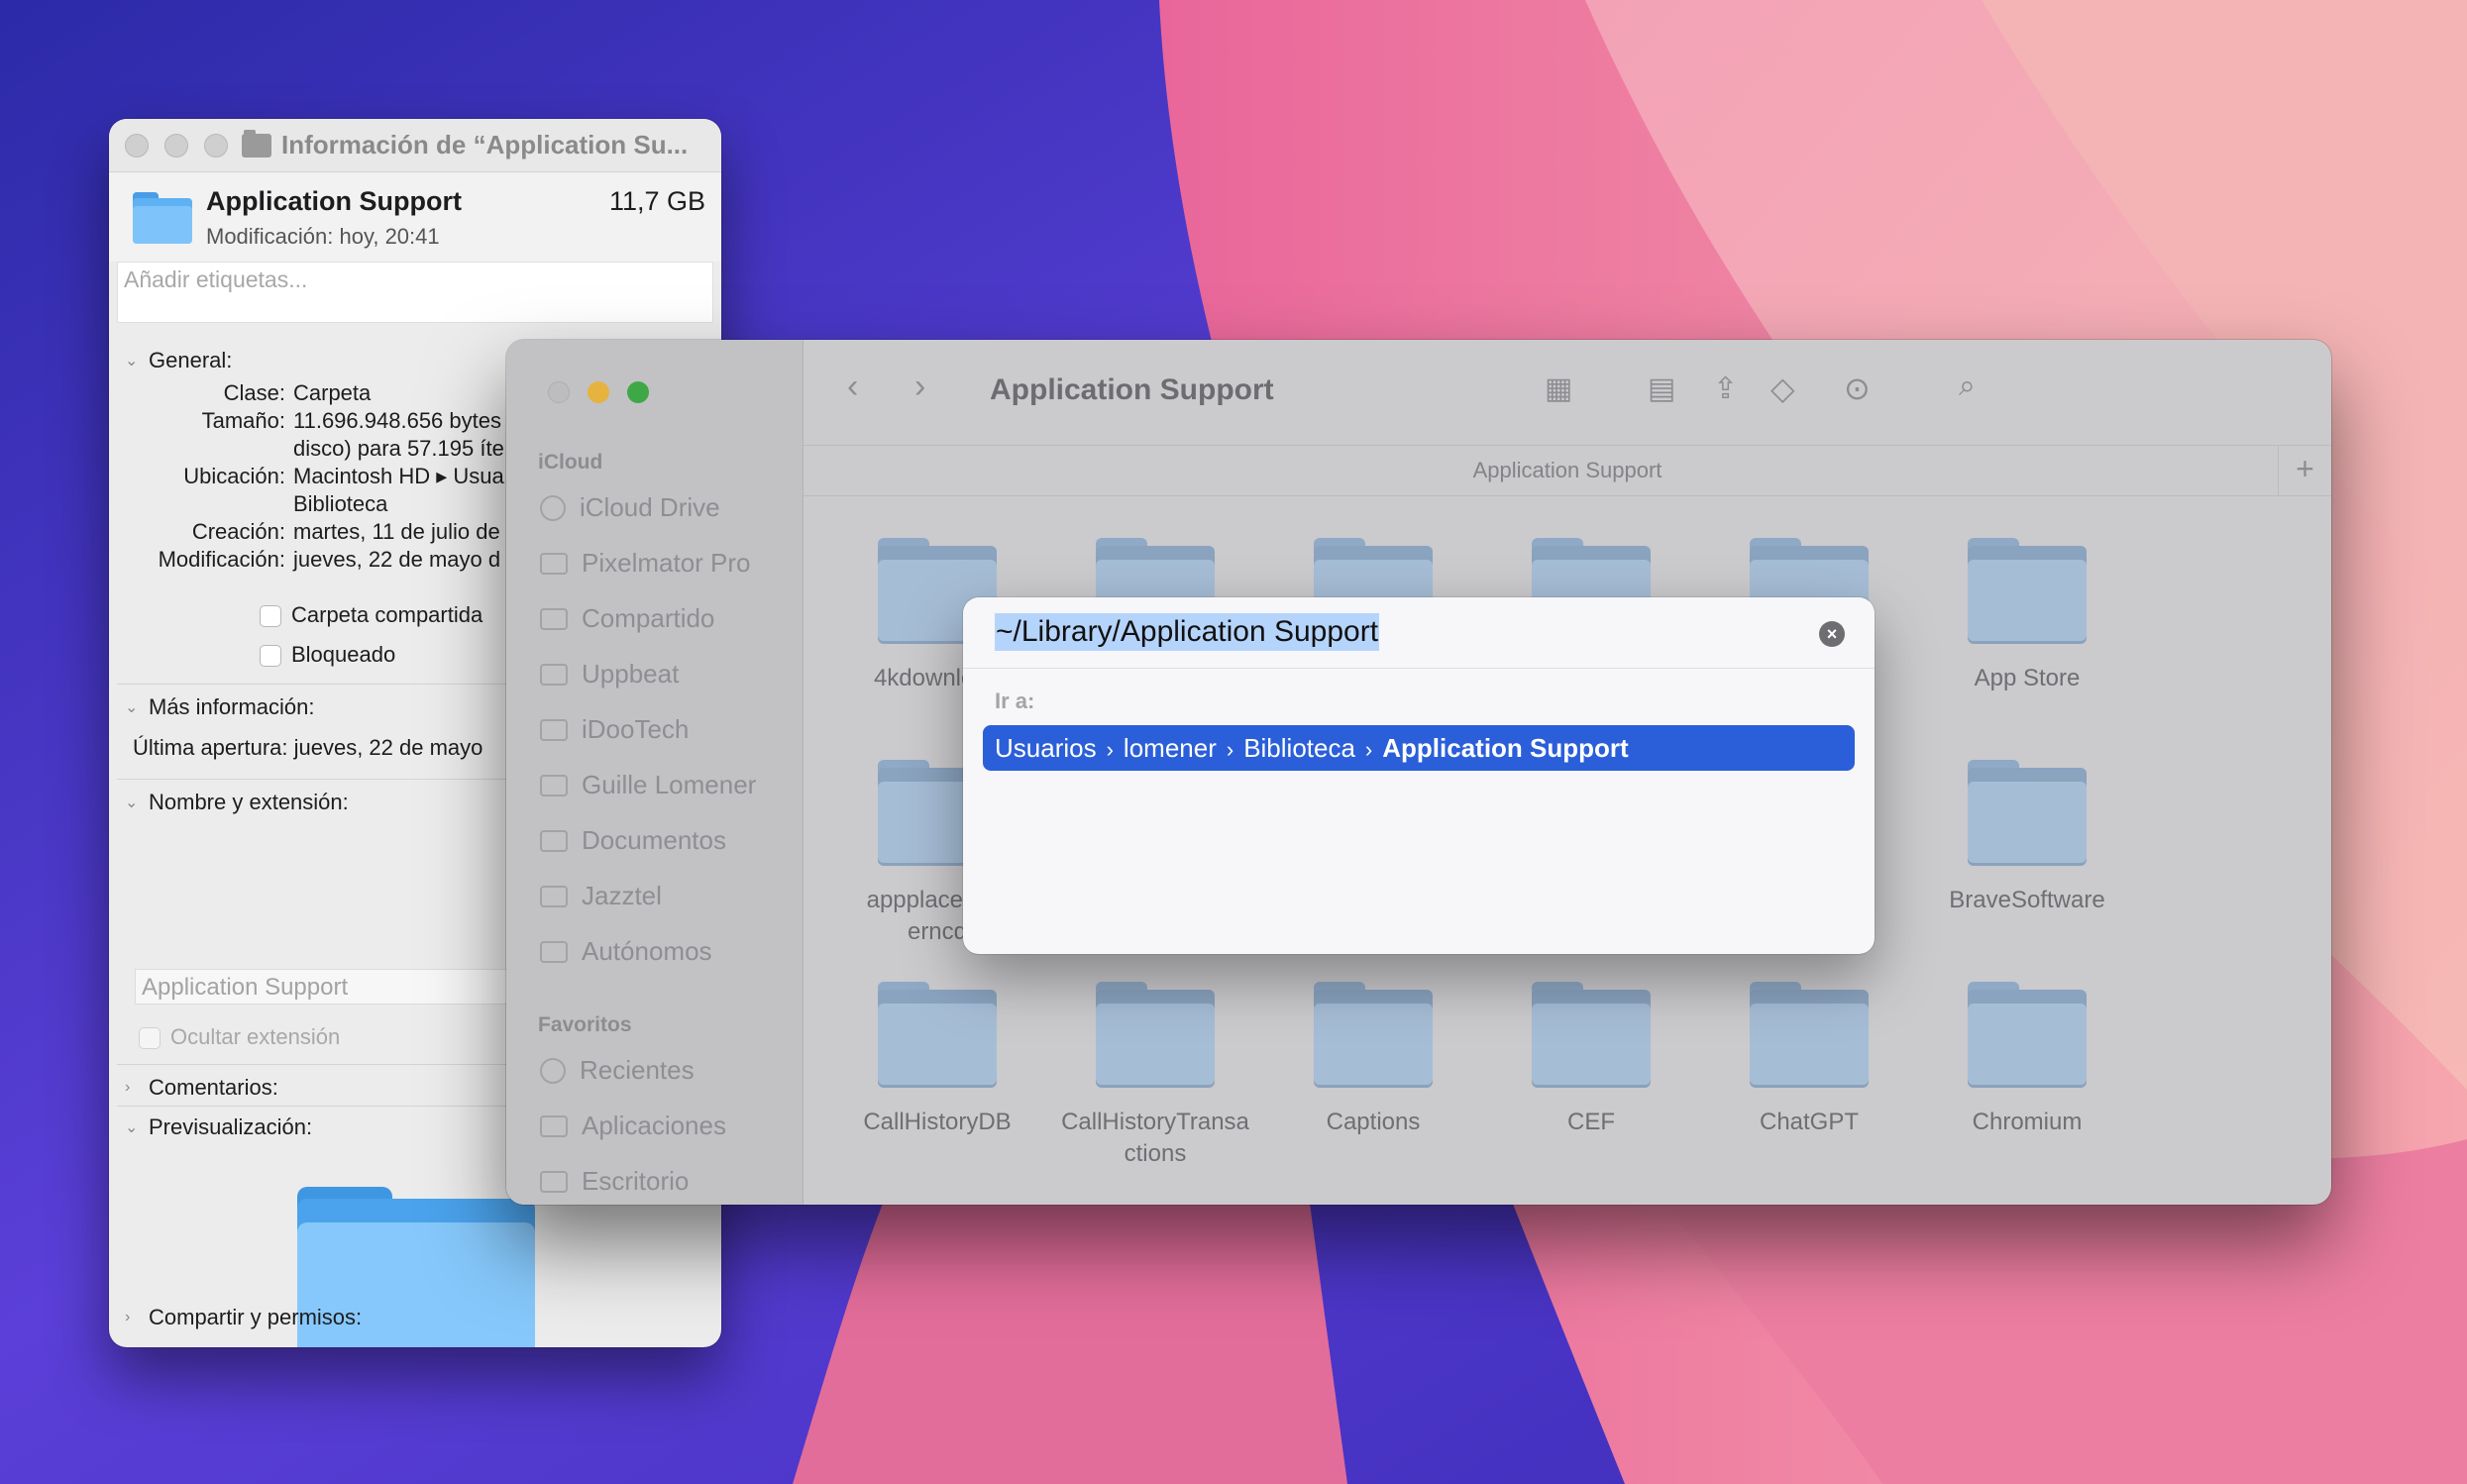 The height and width of the screenshot is (1484, 2467). What do you see at coordinates (249, 802) in the screenshot?
I see `section-name-extension-label: Nombre y extensión:` at bounding box center [249, 802].